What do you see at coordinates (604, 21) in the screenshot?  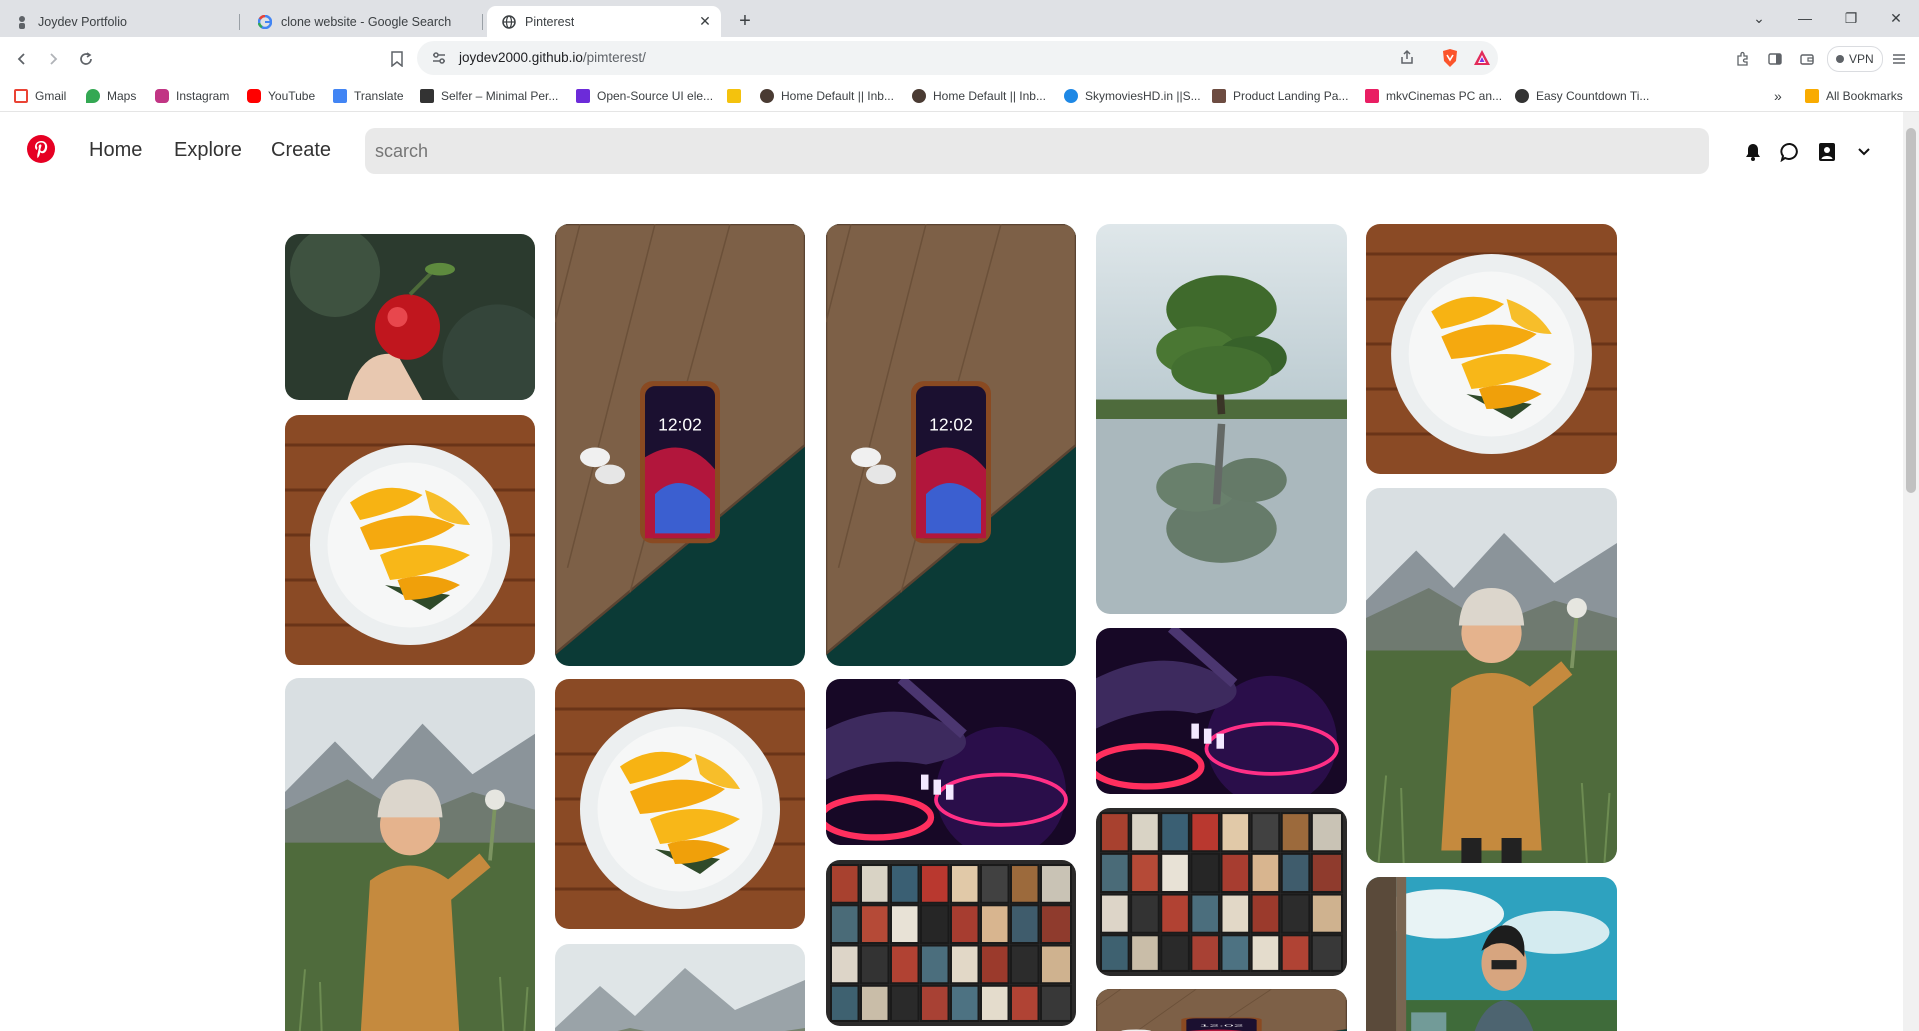 I see `tab-pinterest: Pinterest ✕` at bounding box center [604, 21].